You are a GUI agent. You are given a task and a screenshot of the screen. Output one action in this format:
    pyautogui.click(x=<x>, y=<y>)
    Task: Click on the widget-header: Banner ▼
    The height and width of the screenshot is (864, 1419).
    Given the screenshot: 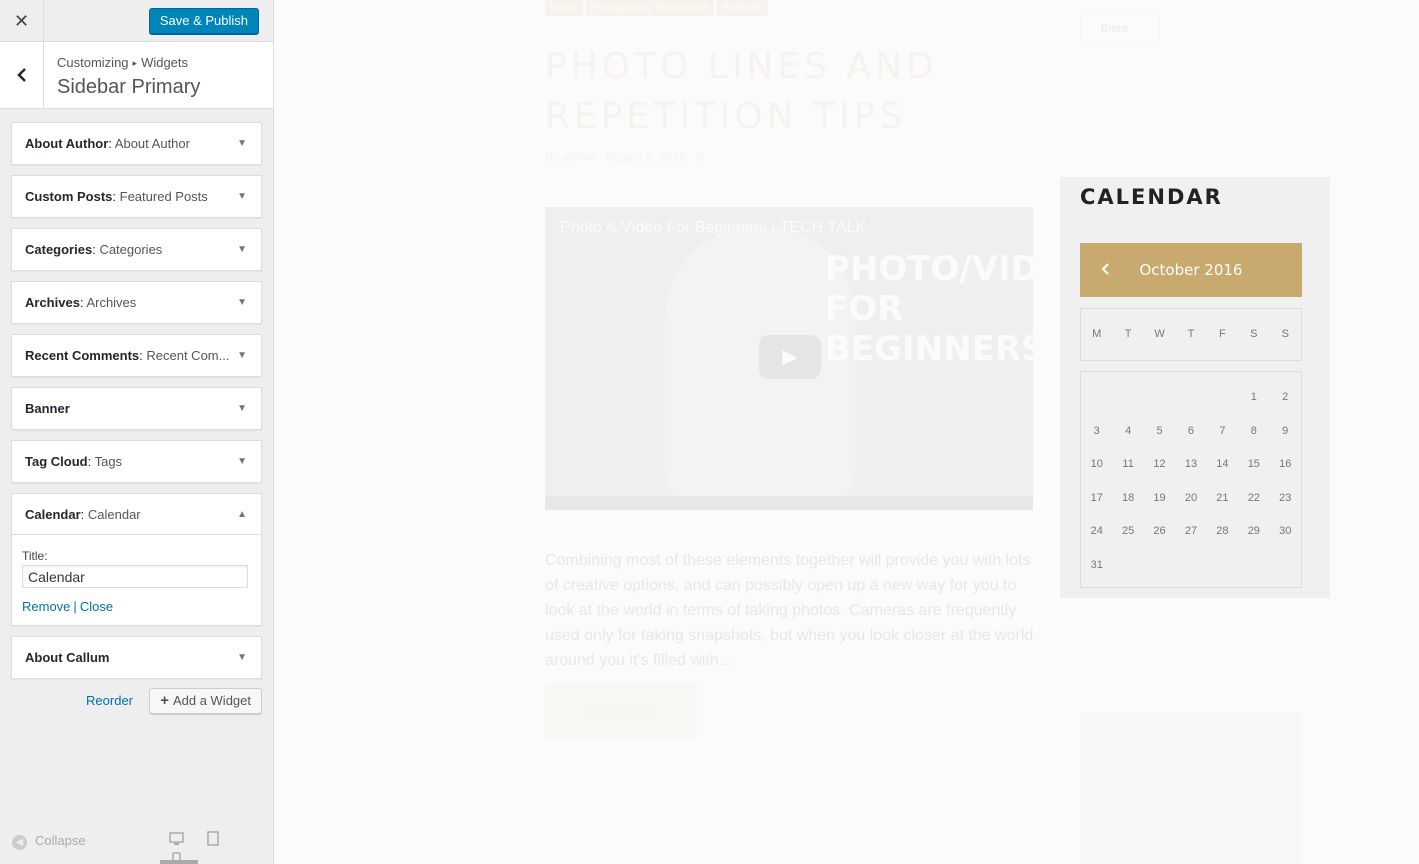 What is the action you would take?
    pyautogui.click(x=136, y=408)
    